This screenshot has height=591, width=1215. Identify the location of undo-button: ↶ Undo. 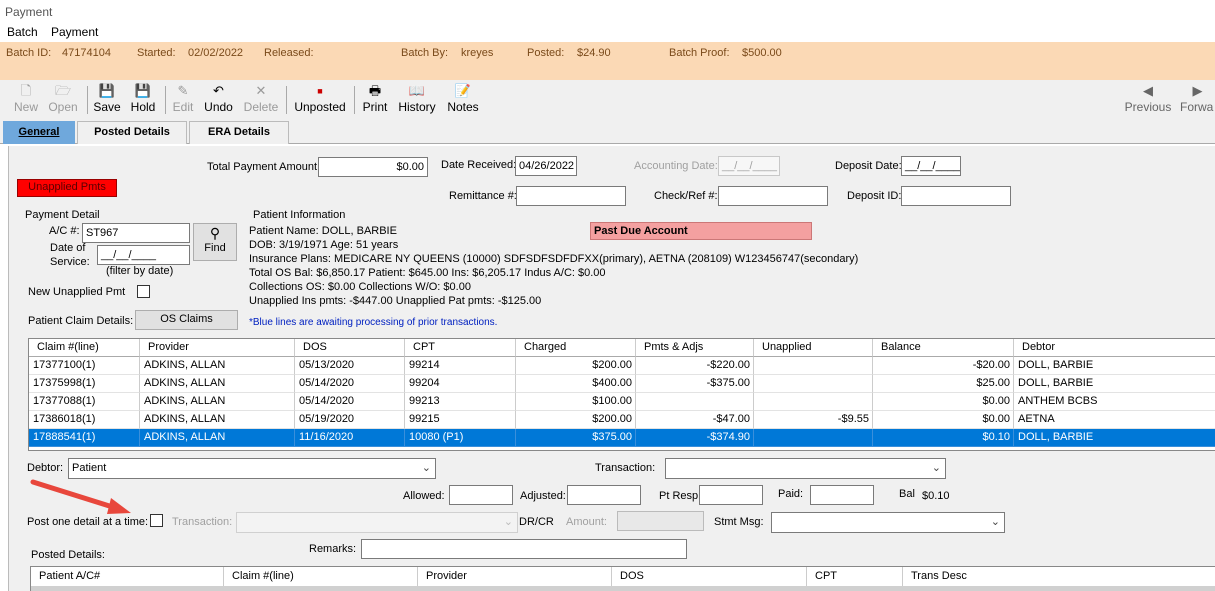
(218, 100).